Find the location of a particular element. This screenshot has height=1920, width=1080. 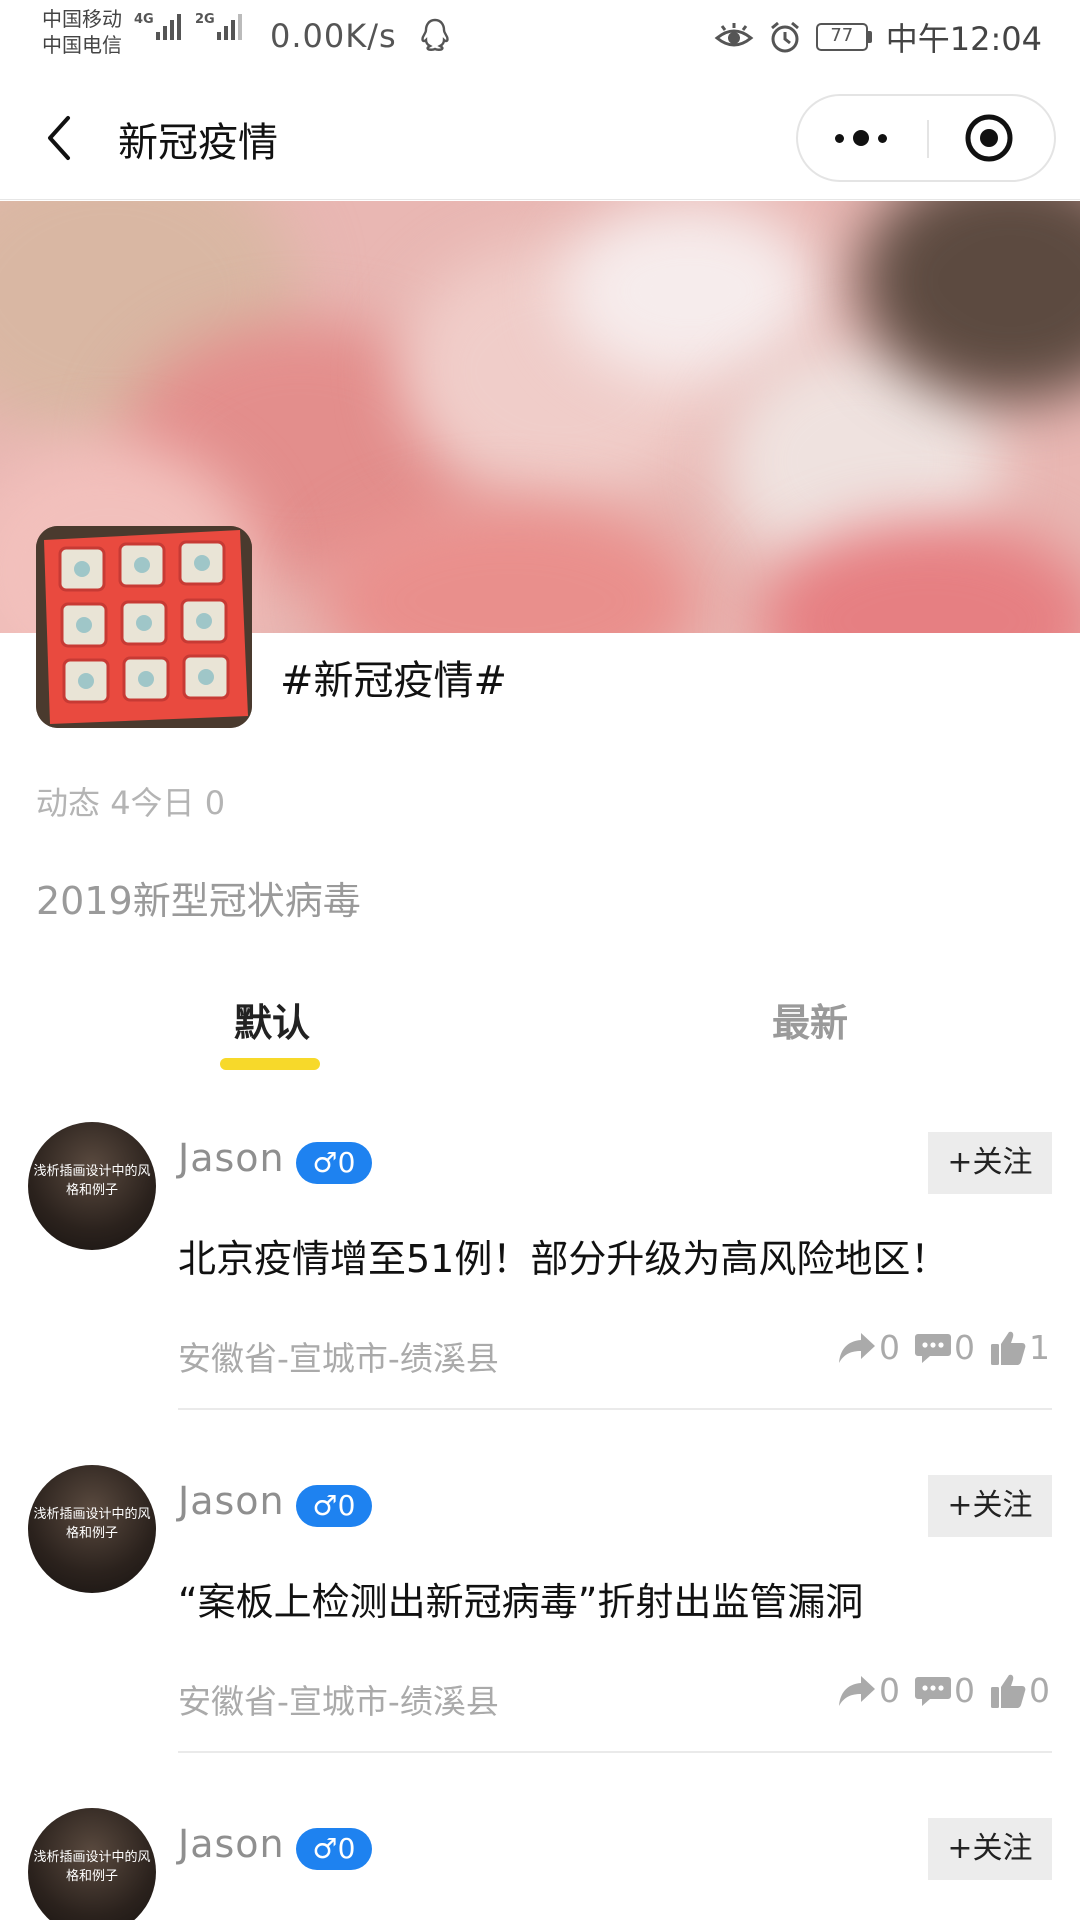

post-title: 北京疫情增至51例！部分升级为高风险地区！ is located at coordinates (563, 1255).